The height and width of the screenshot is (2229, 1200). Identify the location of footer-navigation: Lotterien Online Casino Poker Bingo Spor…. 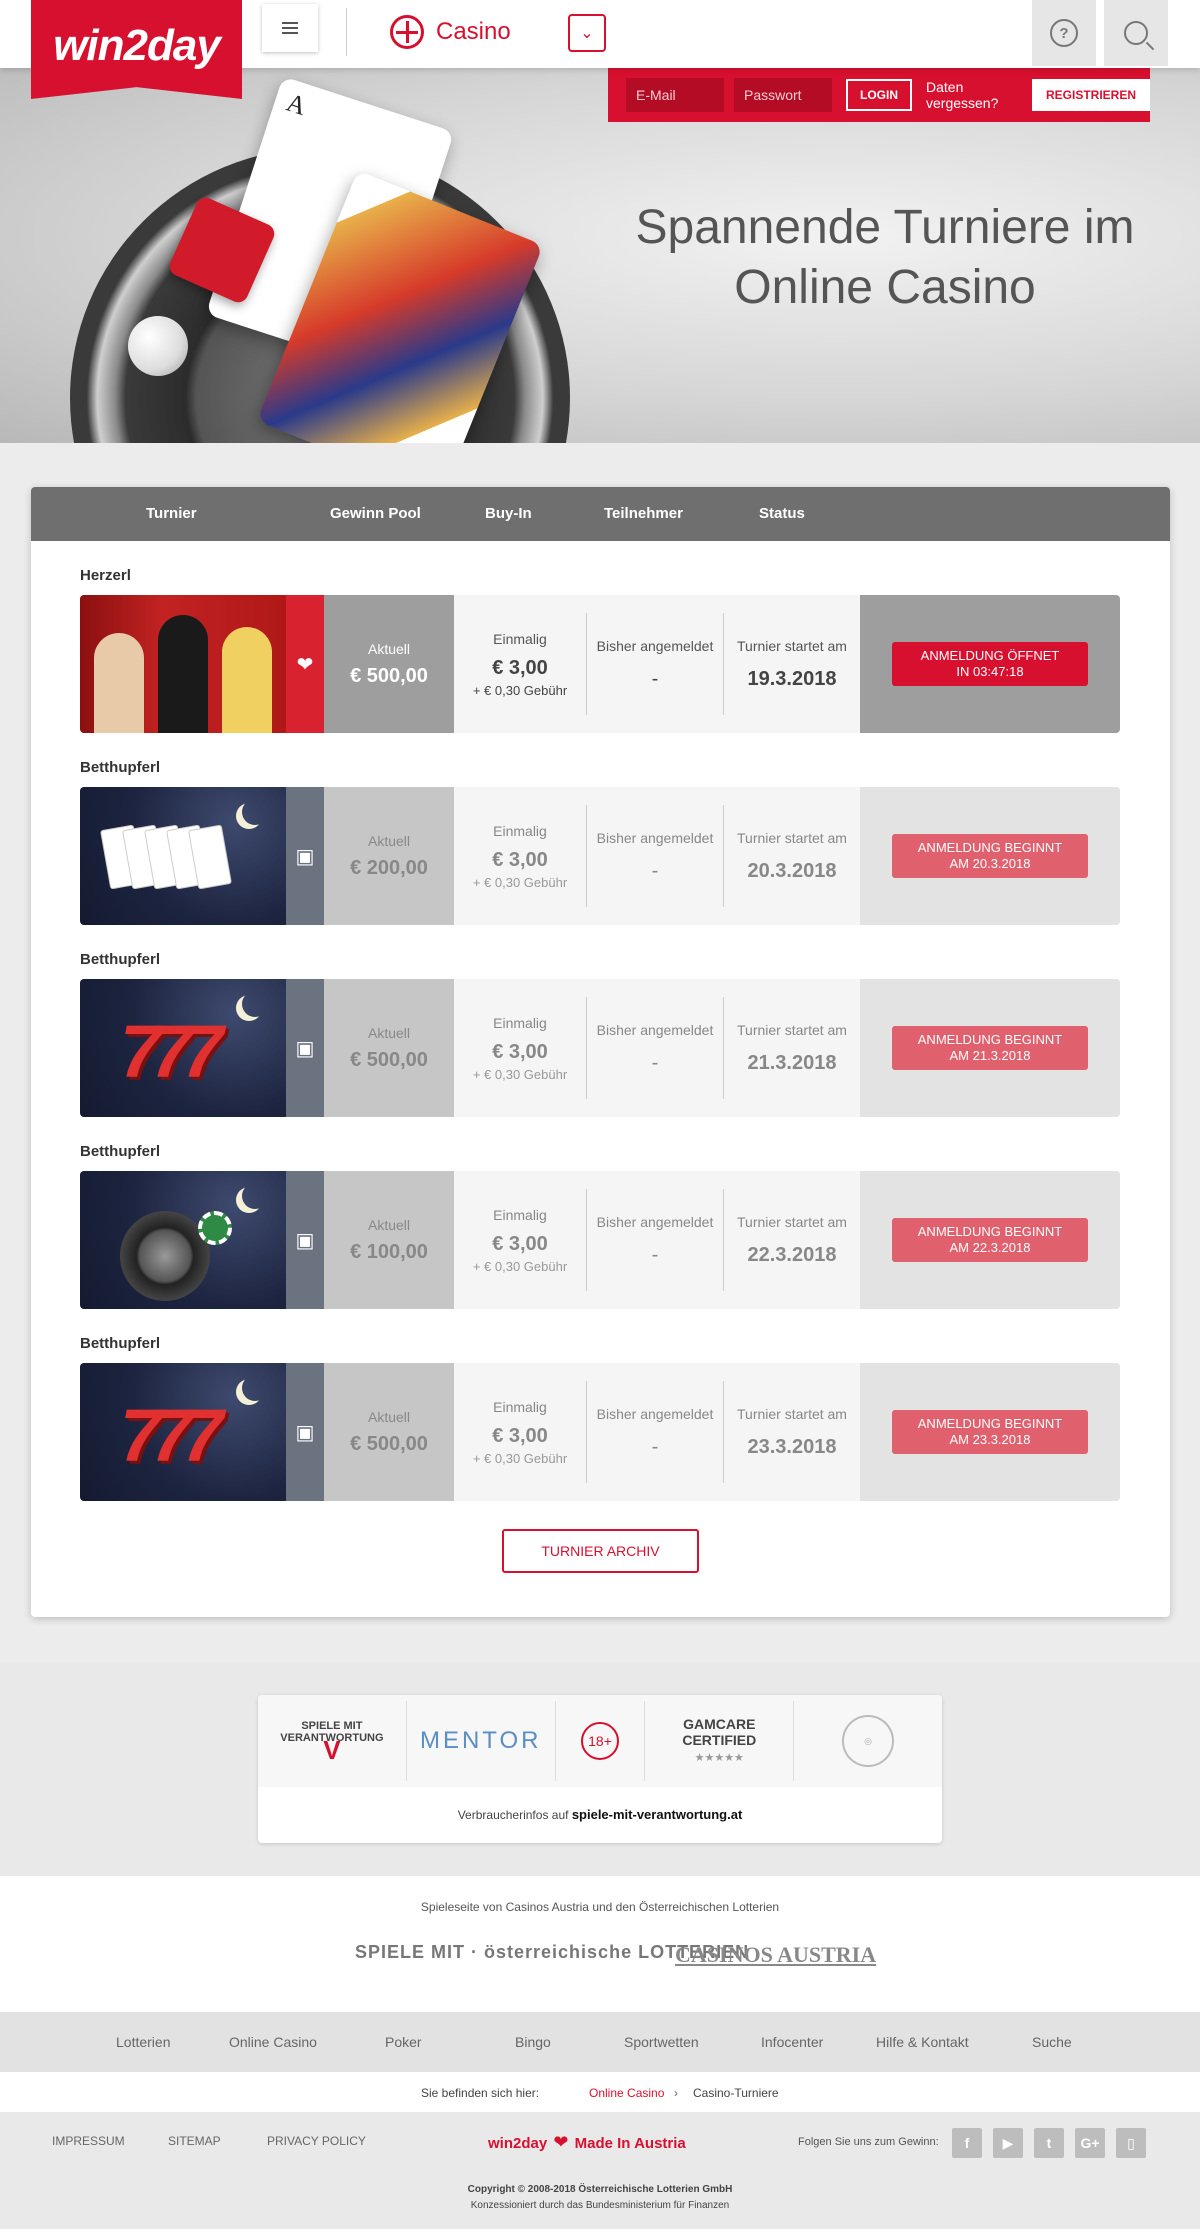
(600, 2042).